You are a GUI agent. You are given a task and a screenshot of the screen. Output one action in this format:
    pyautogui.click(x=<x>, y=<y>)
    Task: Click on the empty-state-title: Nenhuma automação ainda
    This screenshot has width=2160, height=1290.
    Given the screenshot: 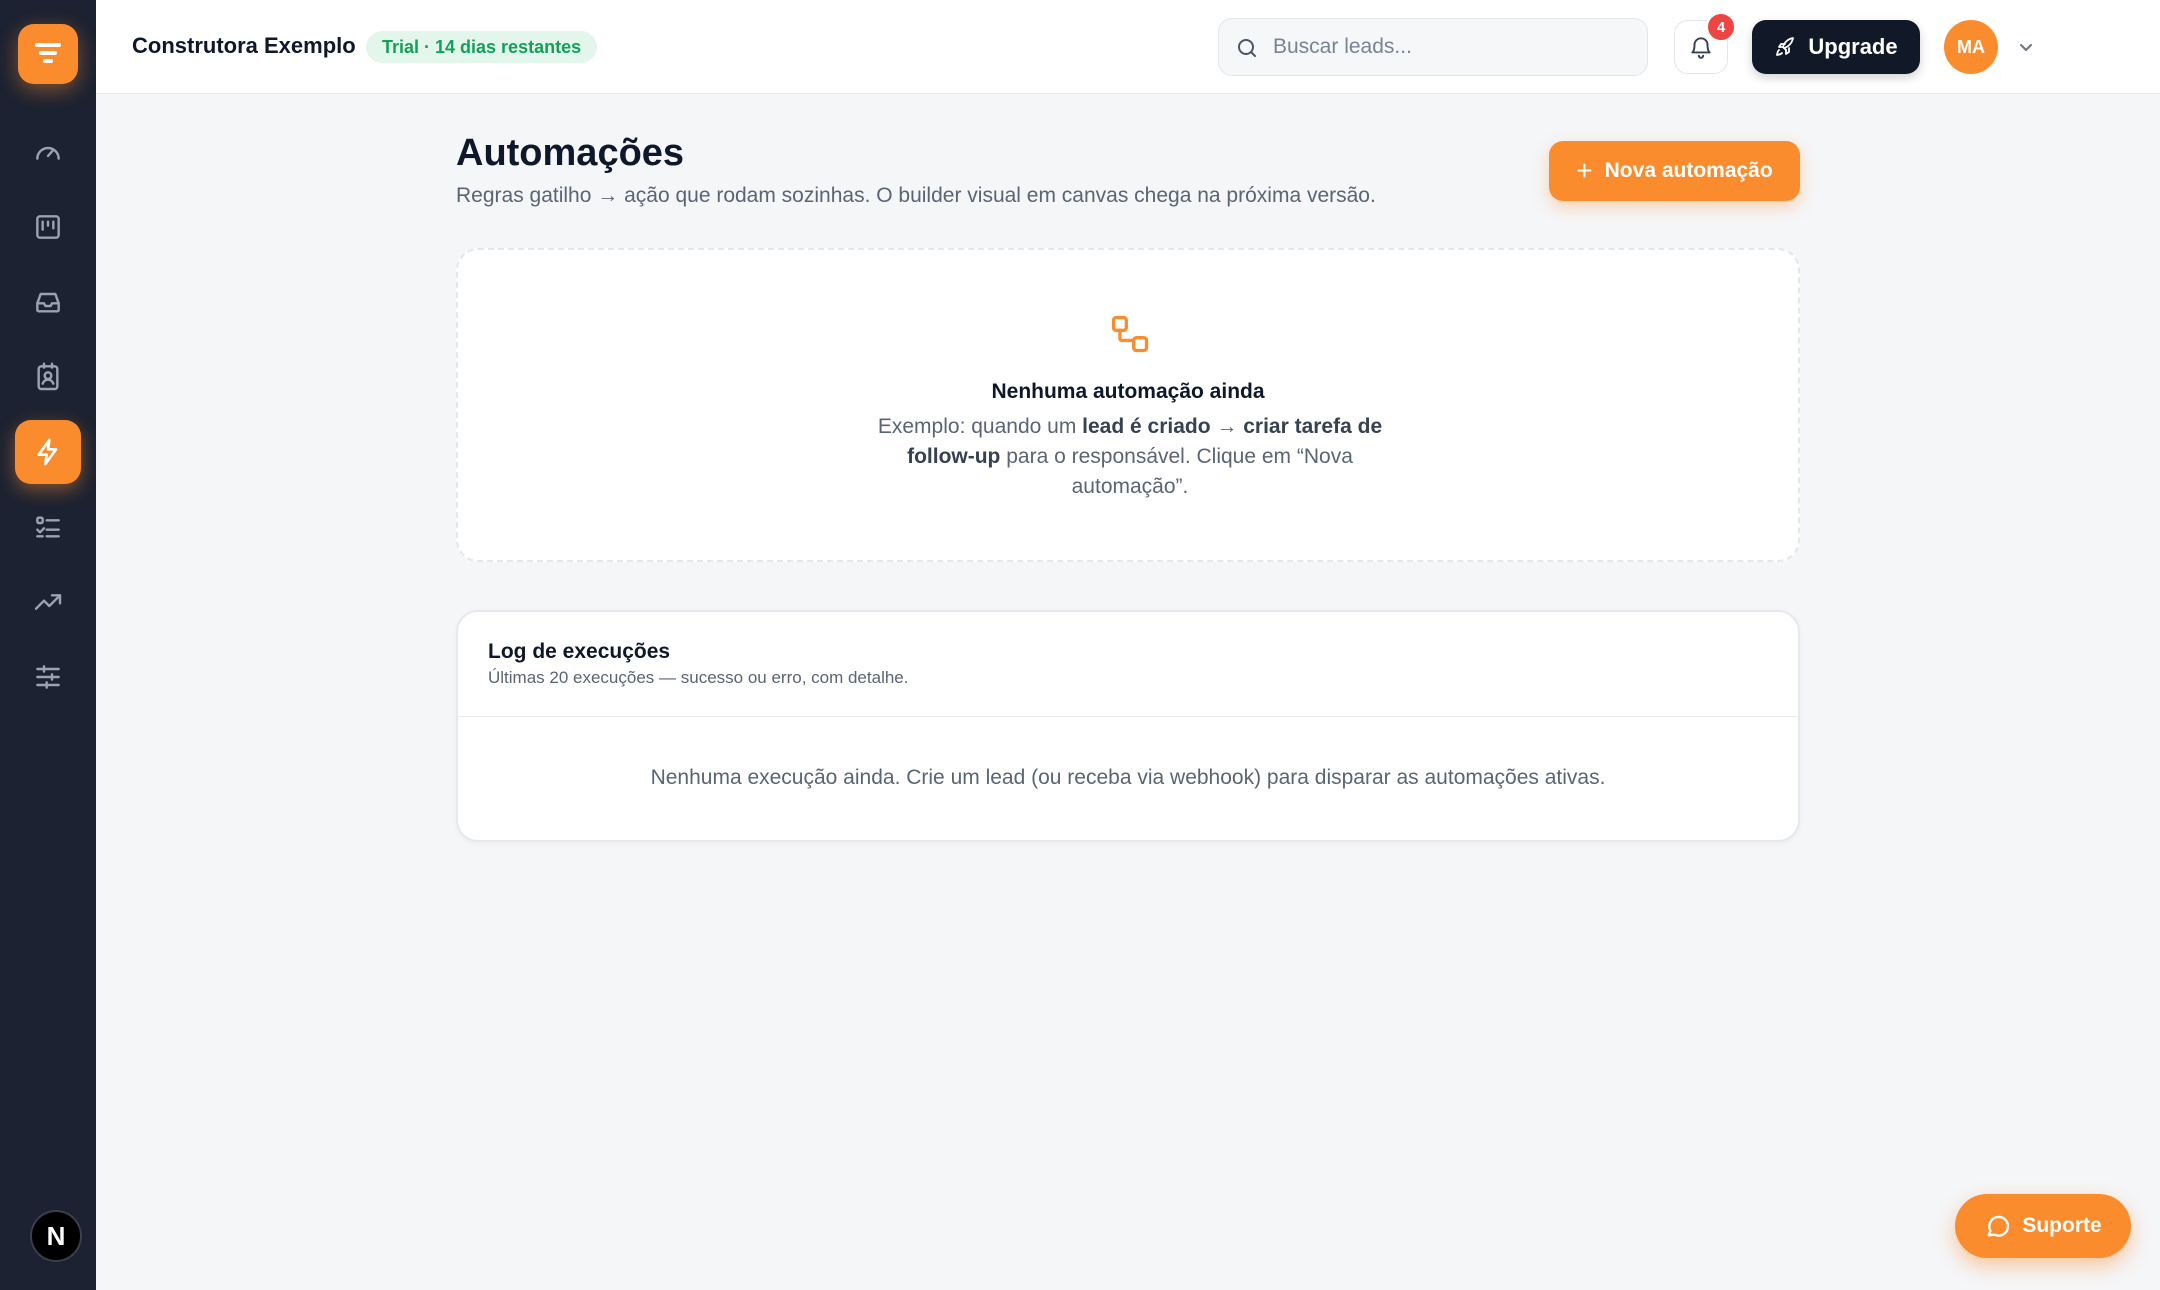 What is the action you would take?
    pyautogui.click(x=1128, y=391)
    